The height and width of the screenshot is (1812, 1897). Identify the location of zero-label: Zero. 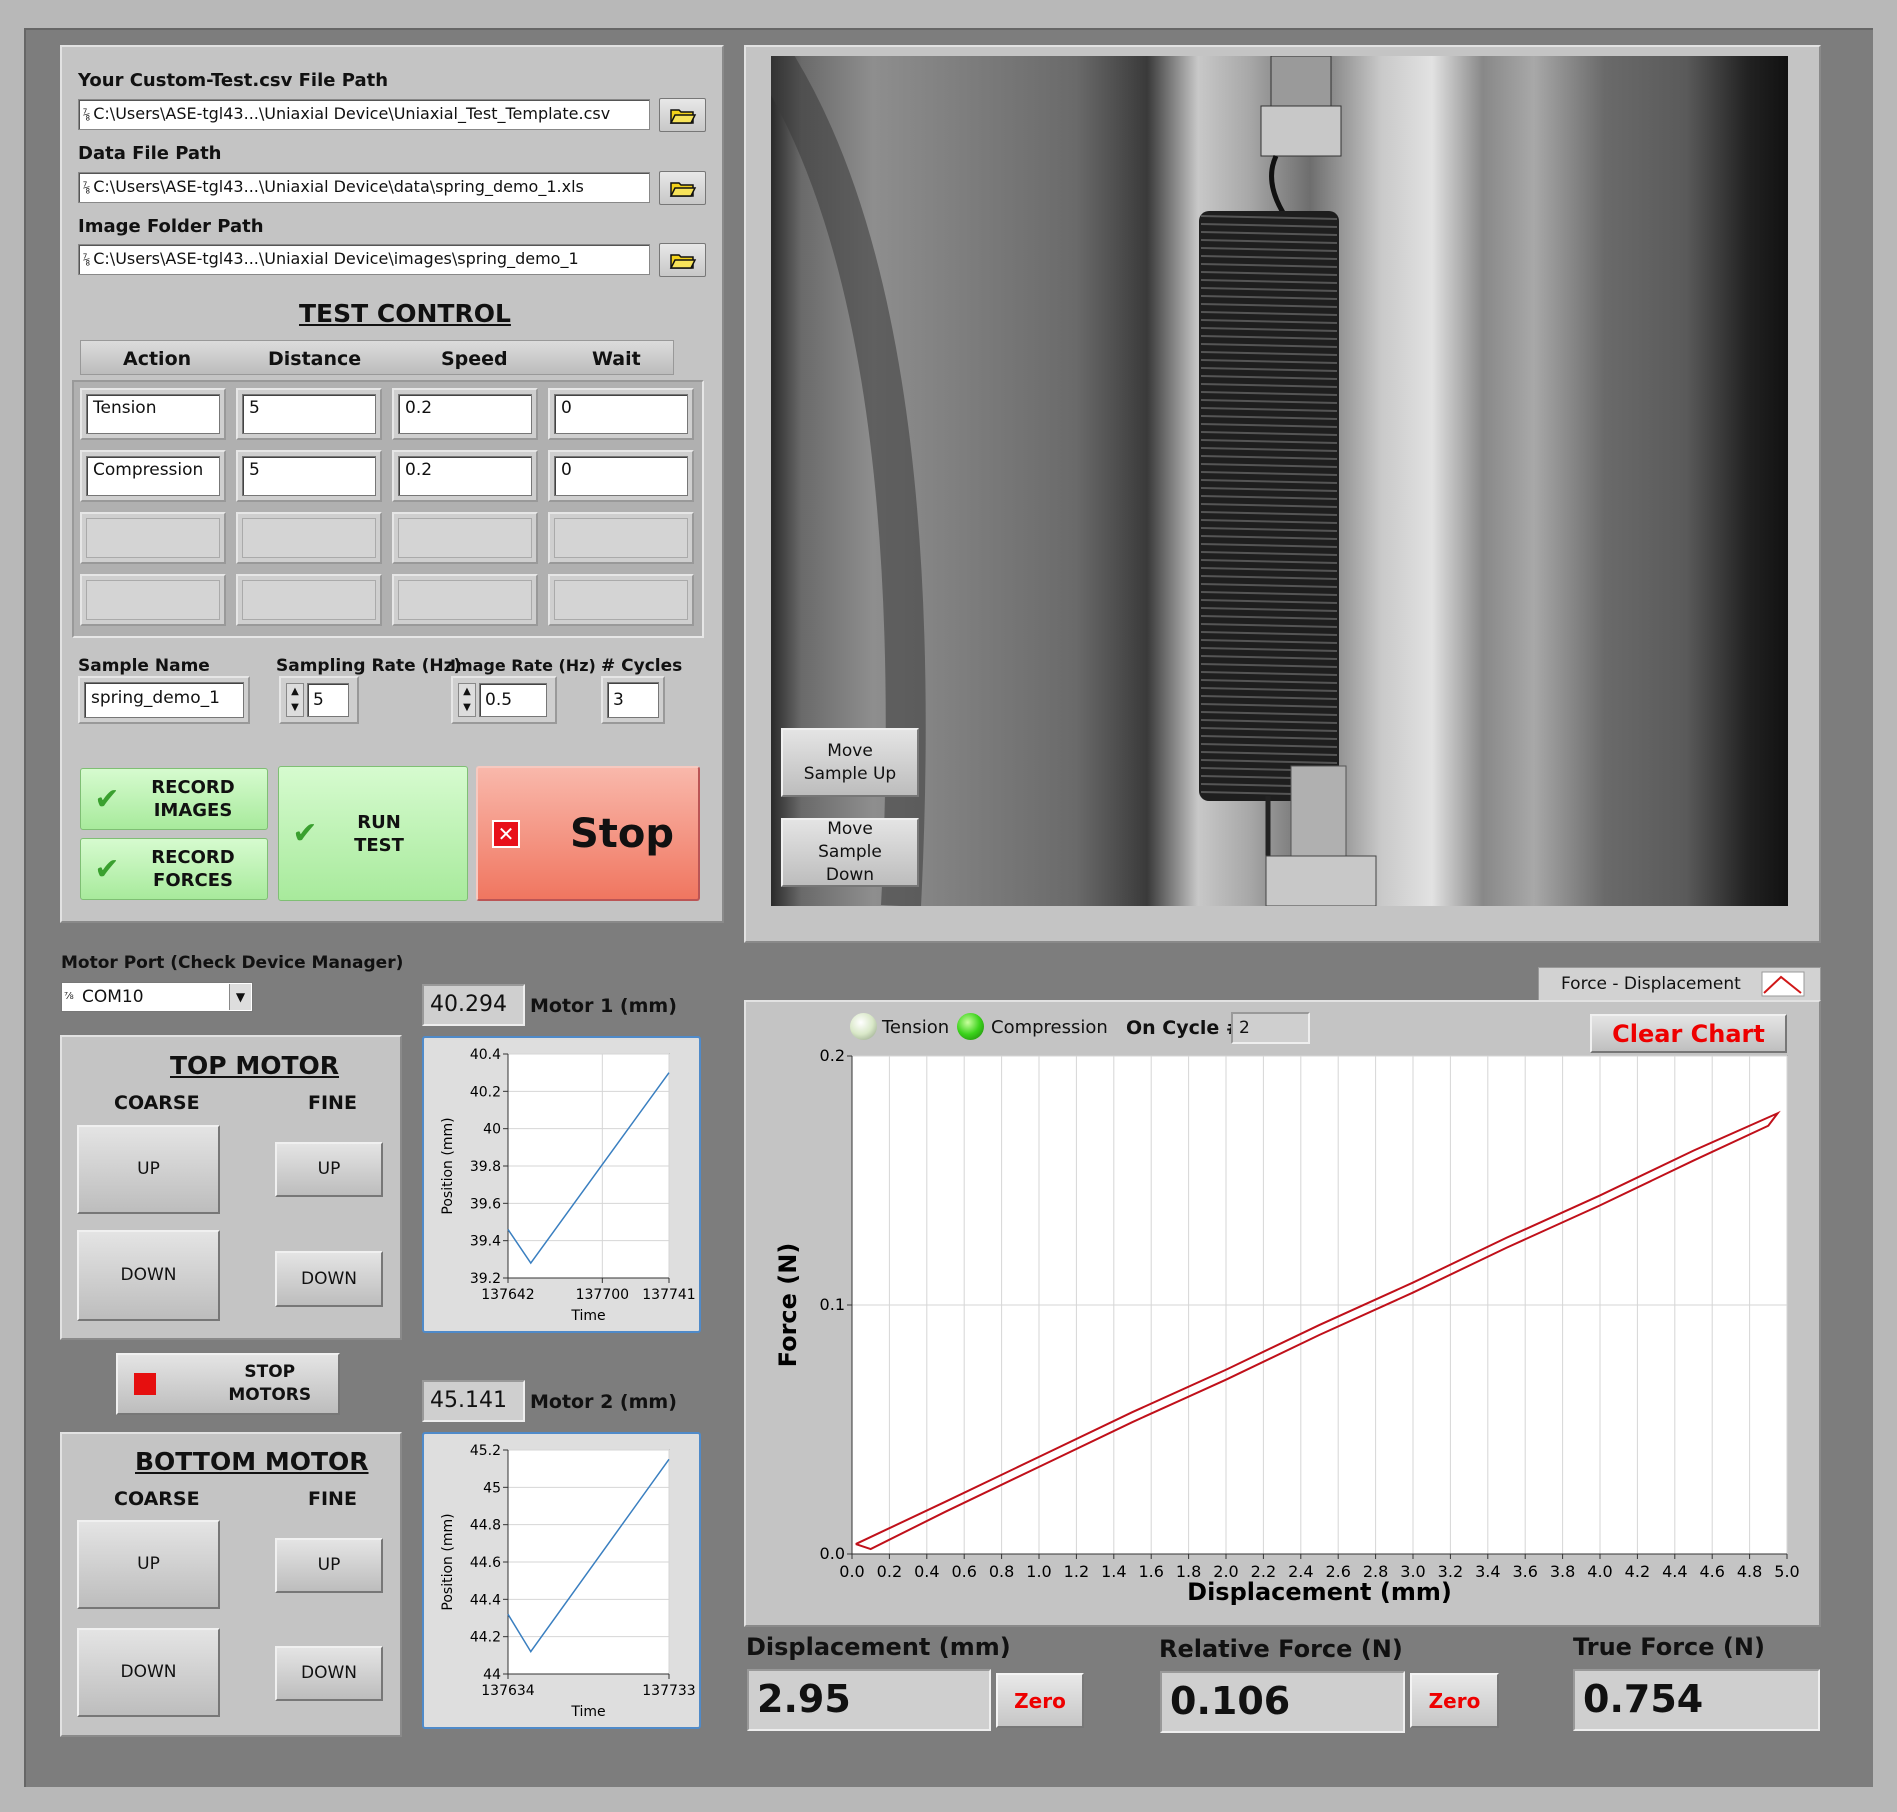
(1040, 1700).